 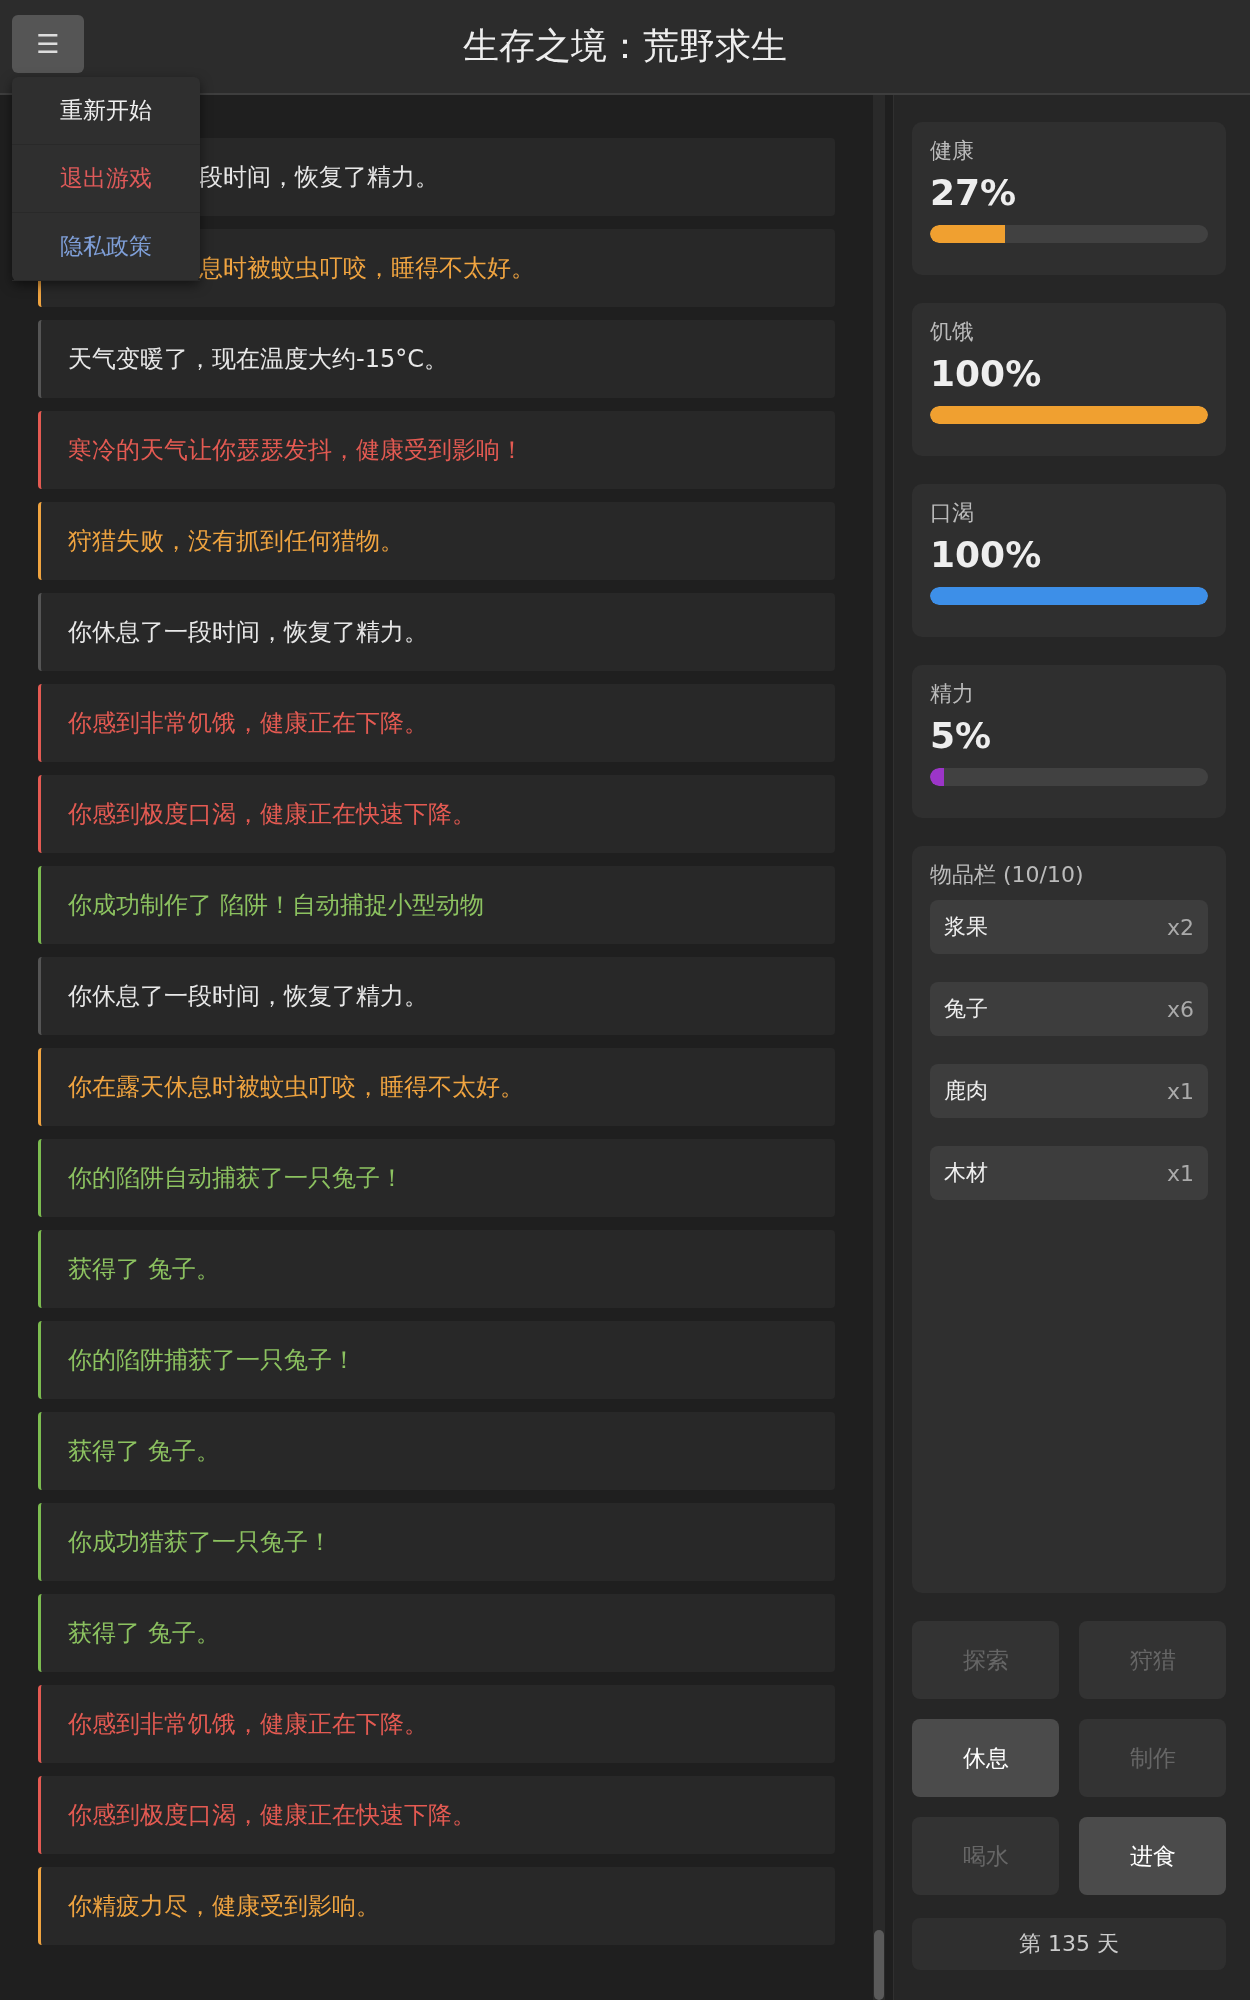 What do you see at coordinates (296, 1087) in the screenshot?
I see `log-text: 你在露天休息时被蚊虫叮咬，睡得不太好。` at bounding box center [296, 1087].